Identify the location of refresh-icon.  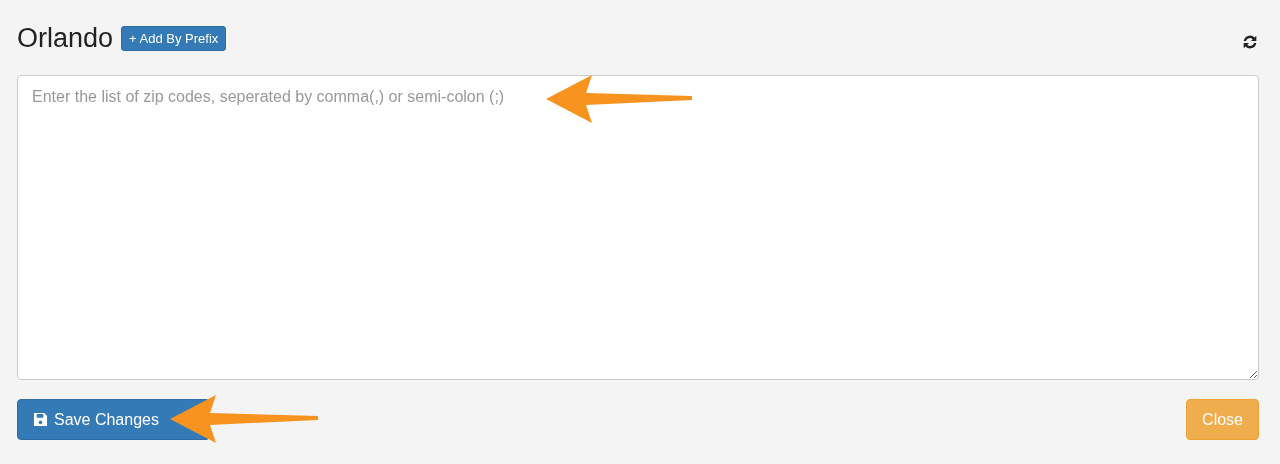
(1250, 42).